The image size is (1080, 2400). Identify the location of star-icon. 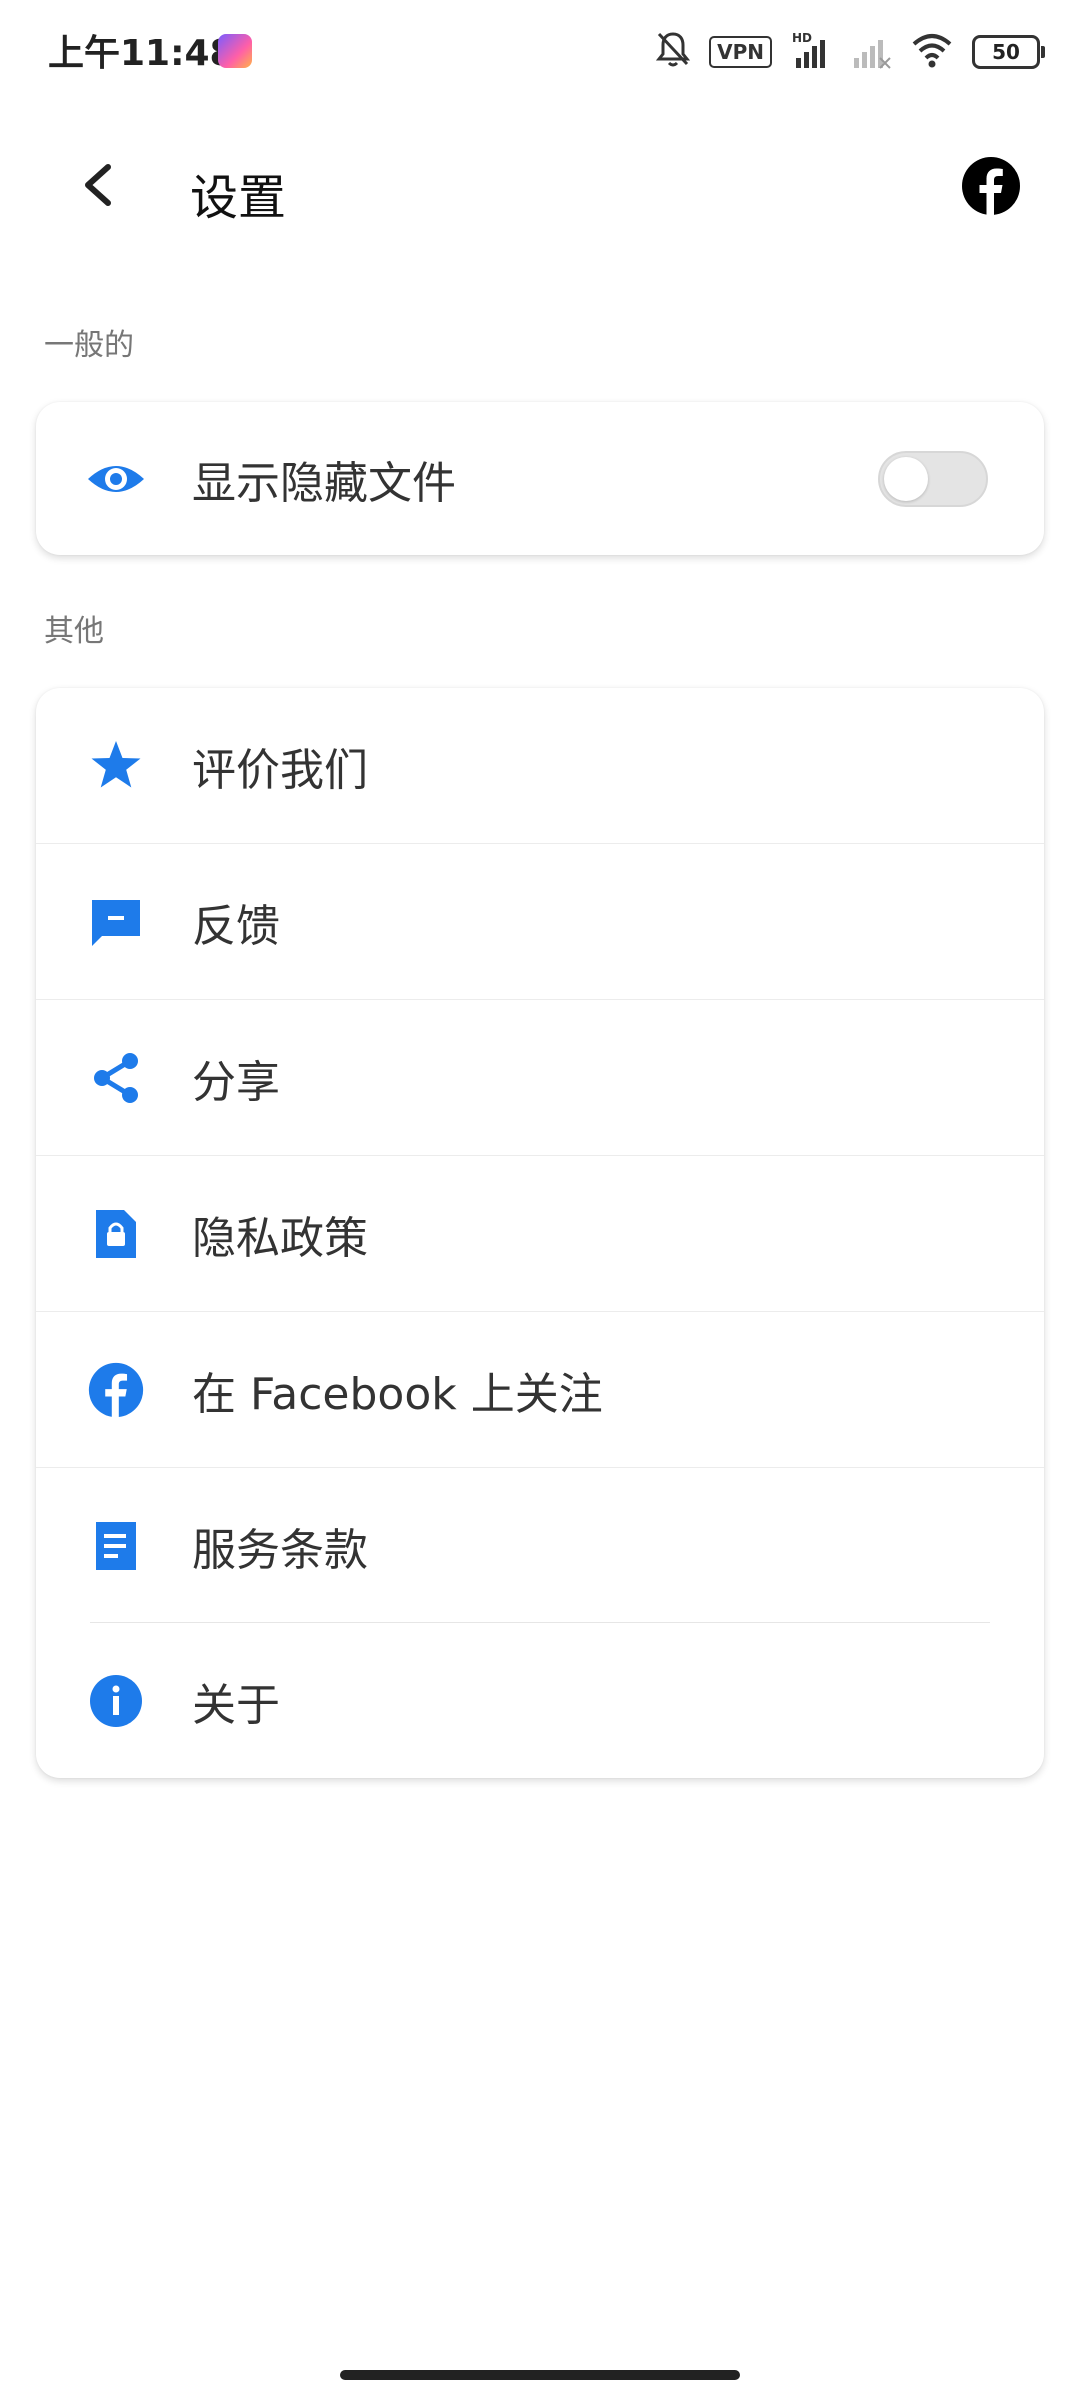
(116, 766).